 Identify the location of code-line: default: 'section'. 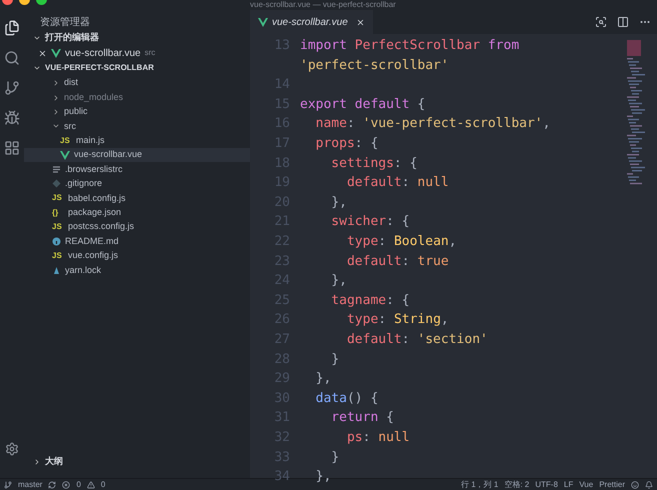
(417, 339).